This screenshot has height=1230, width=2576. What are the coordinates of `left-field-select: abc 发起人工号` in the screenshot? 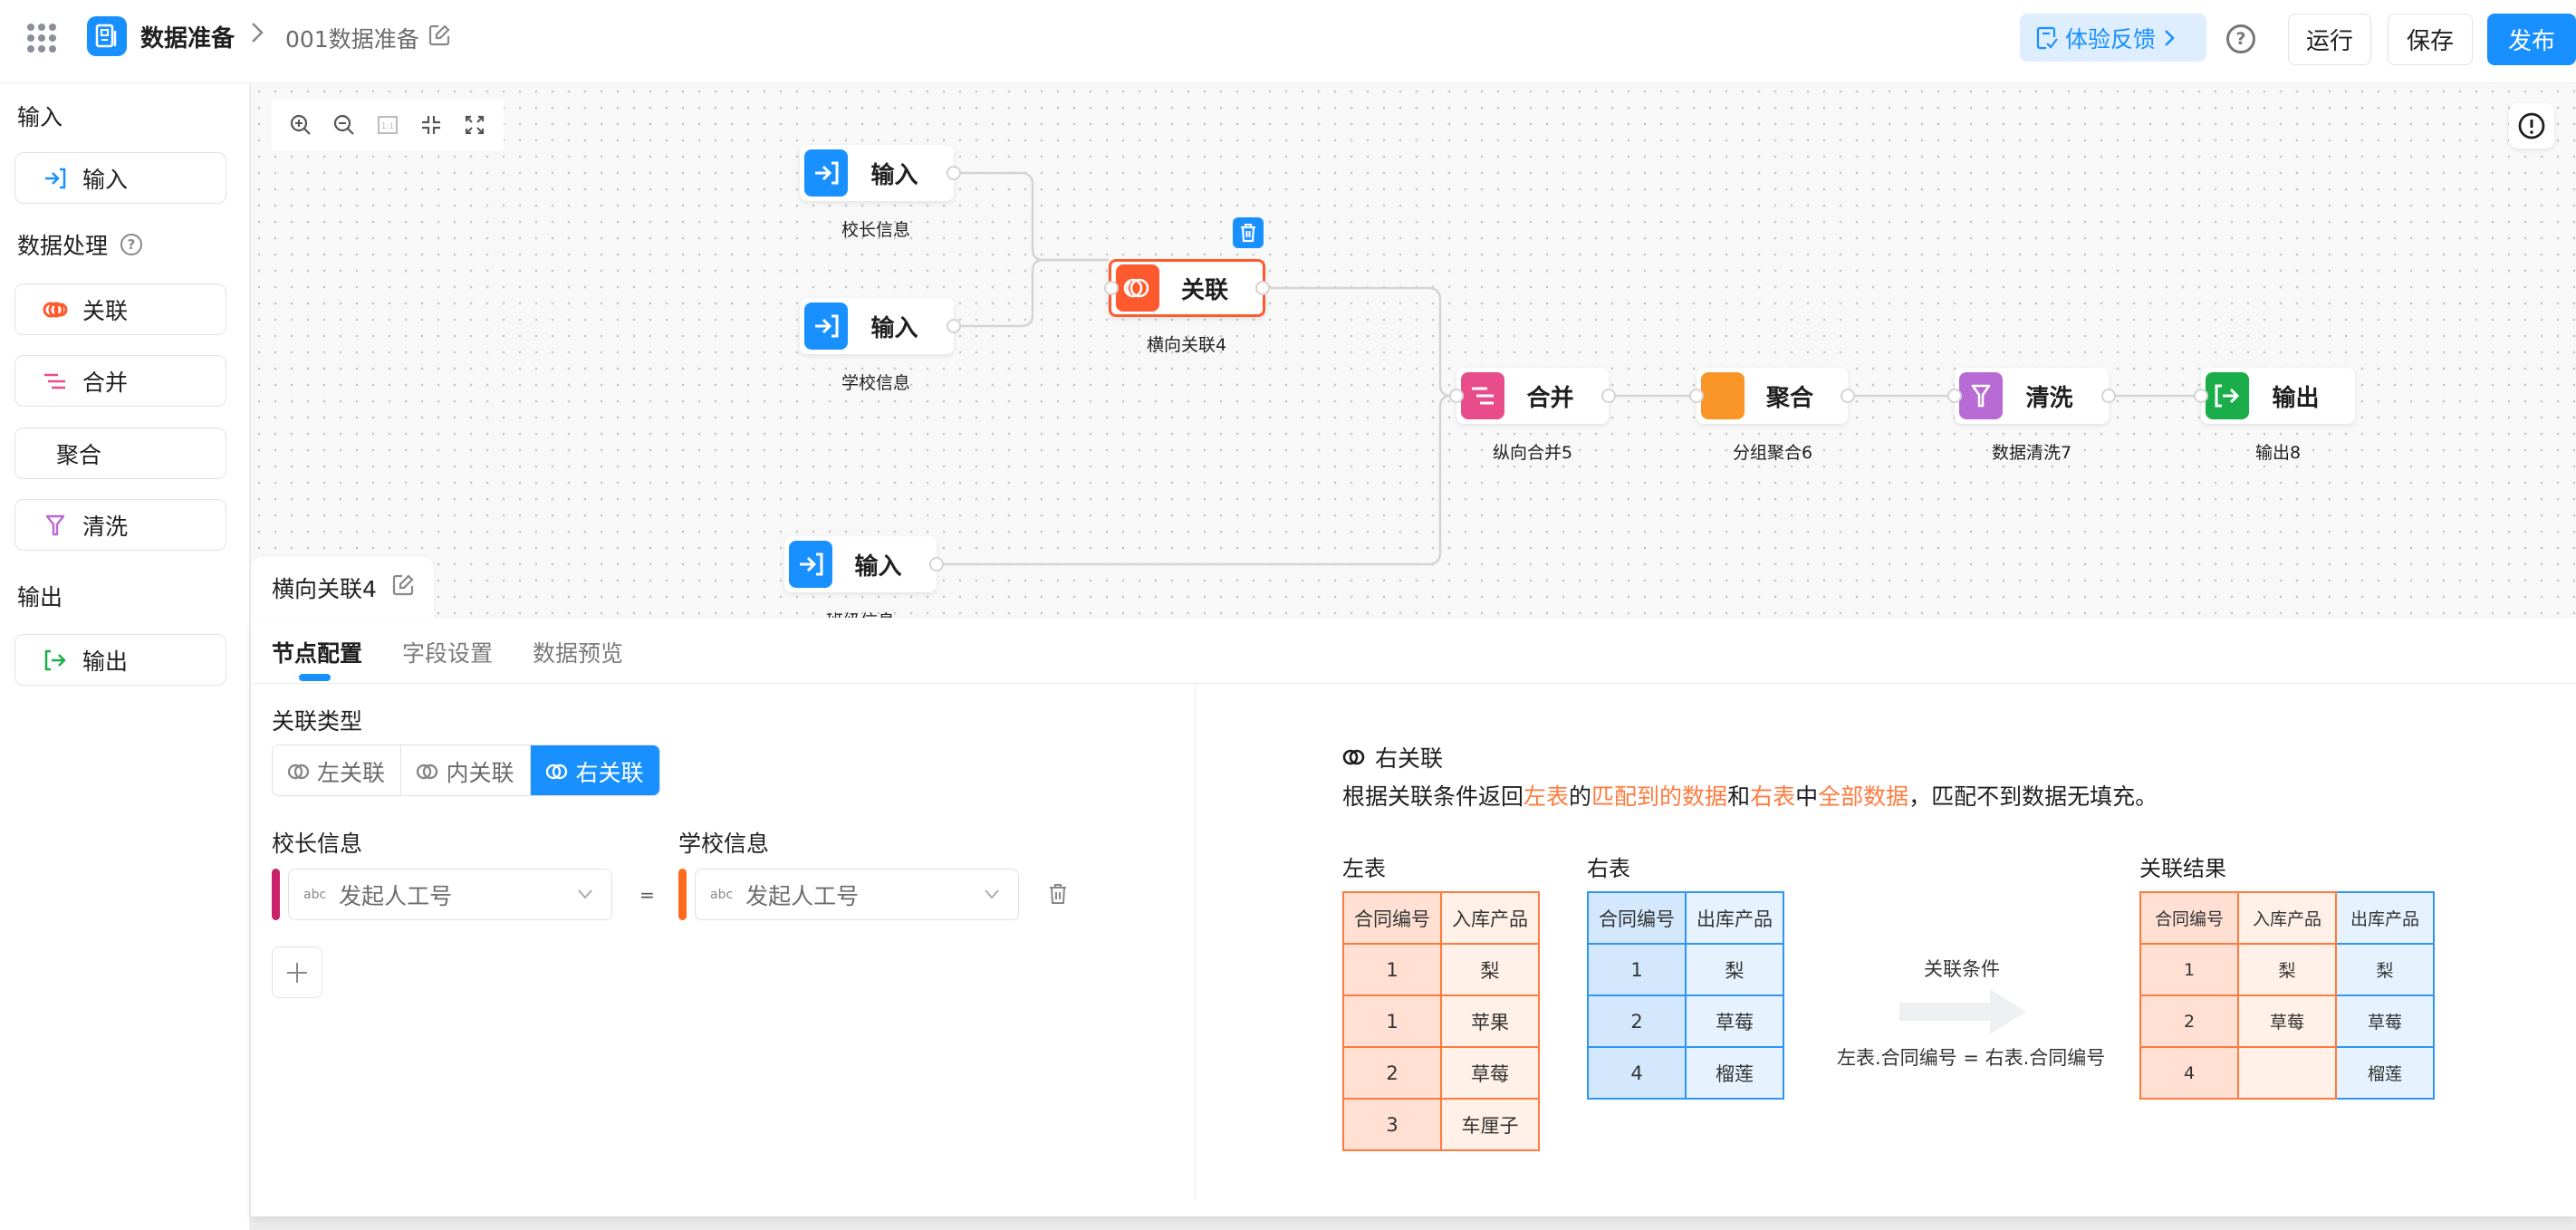 It's located at (450, 894).